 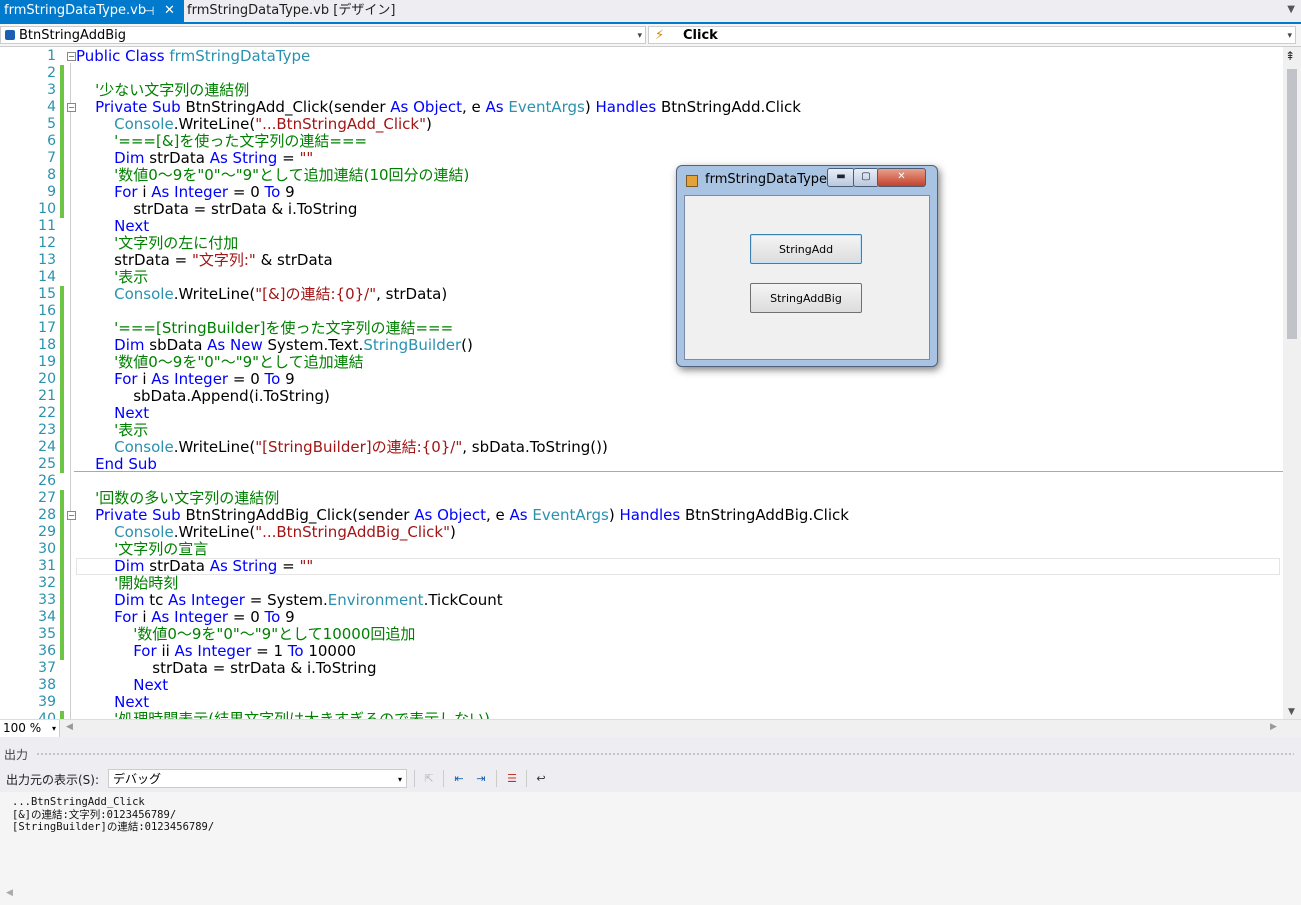 What do you see at coordinates (512, 778) in the screenshot?
I see `clear-all-icon: ☰` at bounding box center [512, 778].